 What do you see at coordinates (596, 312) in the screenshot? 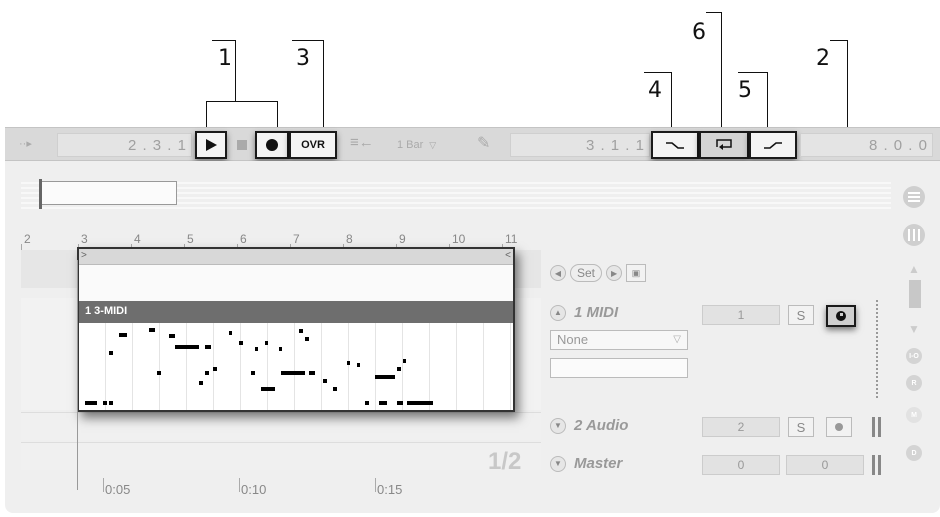
I see `track-name-label: 1 MIDI` at bounding box center [596, 312].